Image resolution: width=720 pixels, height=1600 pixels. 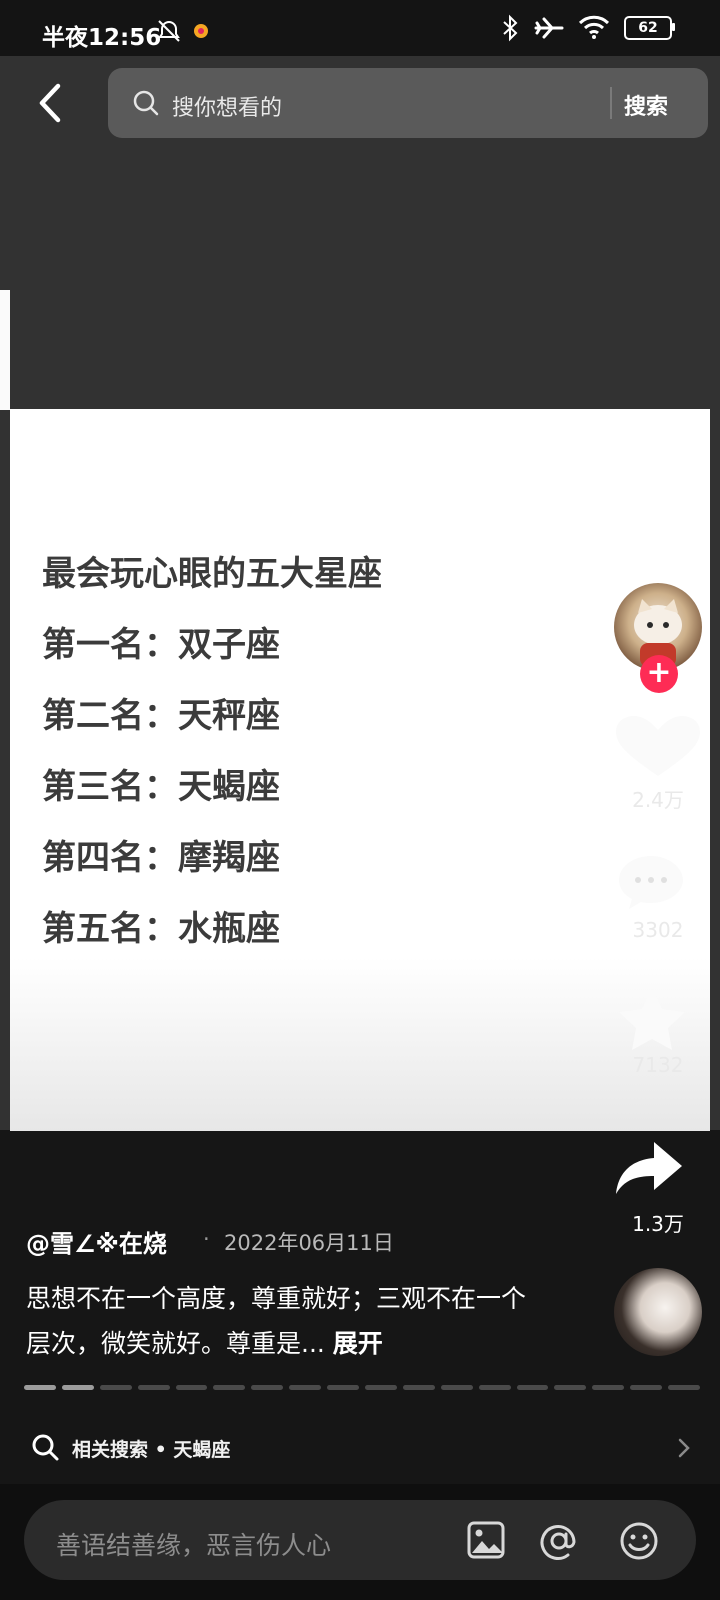 What do you see at coordinates (212, 574) in the screenshot?
I see `video-title-text: 最会玩心眼的五大星座` at bounding box center [212, 574].